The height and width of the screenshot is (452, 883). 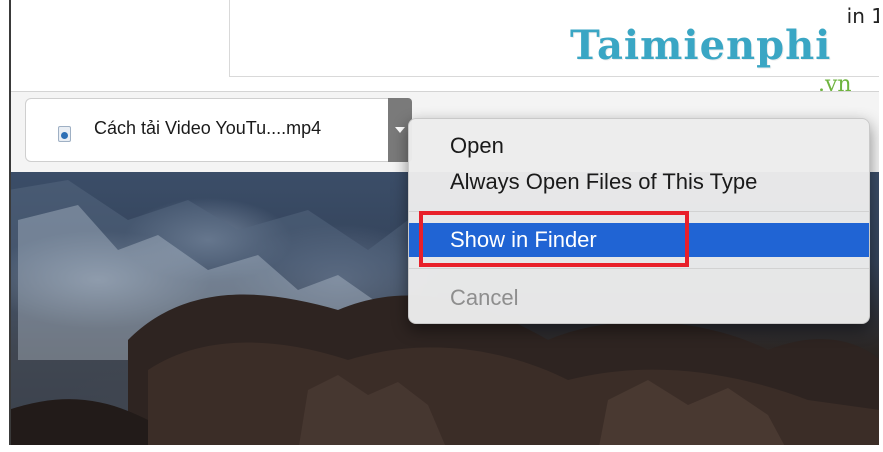 What do you see at coordinates (881, 226) in the screenshot?
I see `frame-edge-right` at bounding box center [881, 226].